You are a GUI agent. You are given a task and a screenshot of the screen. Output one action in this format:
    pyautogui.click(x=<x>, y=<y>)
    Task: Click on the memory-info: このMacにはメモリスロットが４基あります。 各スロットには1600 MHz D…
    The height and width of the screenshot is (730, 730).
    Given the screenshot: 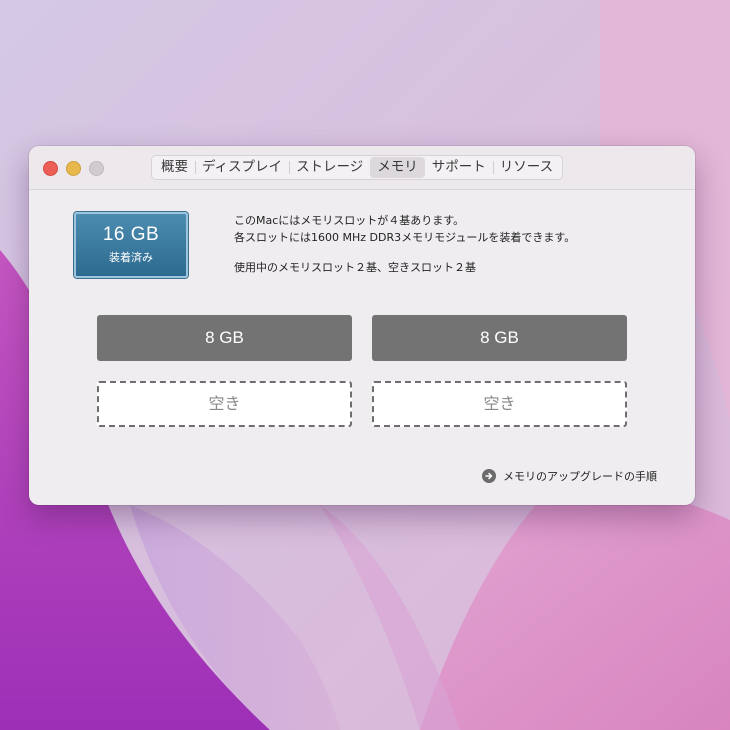 What is the action you would take?
    pyautogui.click(x=454, y=244)
    